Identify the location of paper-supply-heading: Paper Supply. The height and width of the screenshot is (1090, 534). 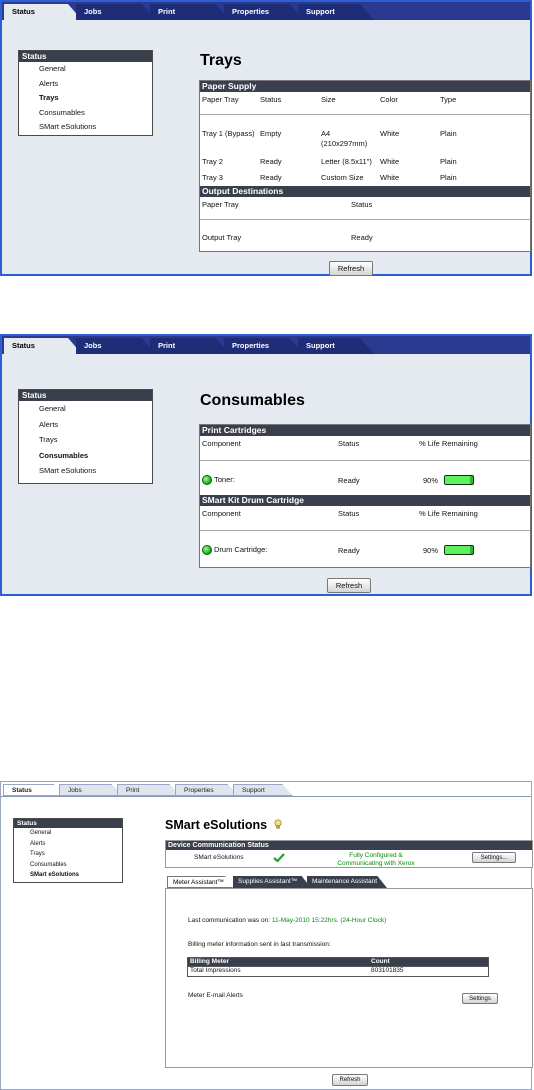
(365, 86).